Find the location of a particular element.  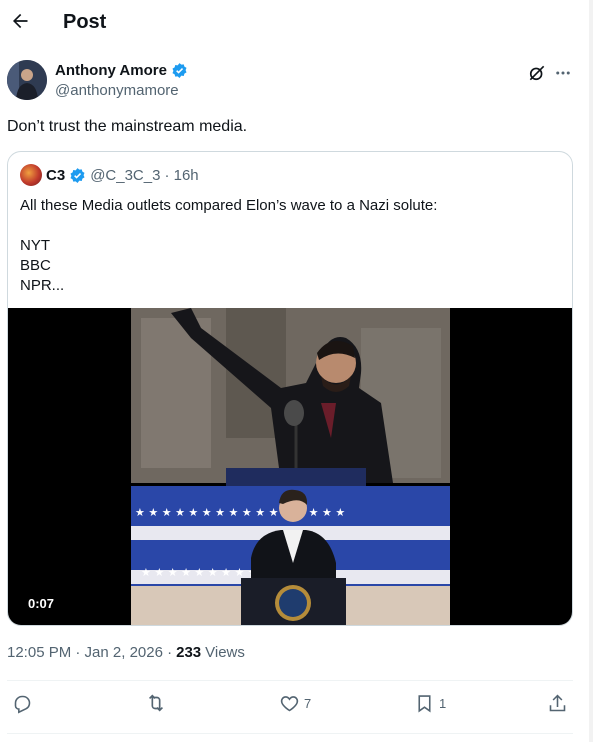

author-row: Anthony Amore @anthonymamore is located at coordinates (296, 81).